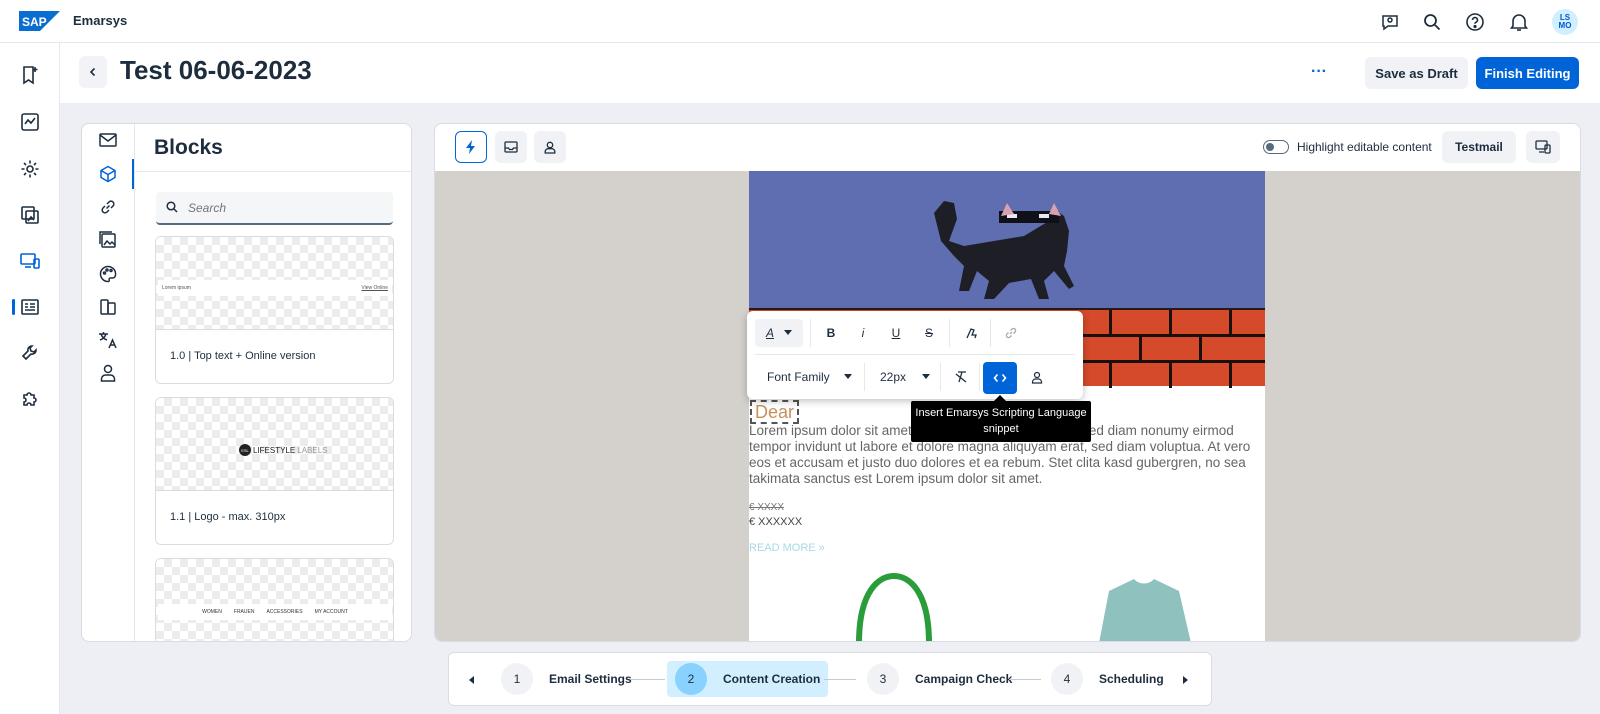  What do you see at coordinates (1319, 72) in the screenshot?
I see `more-options-button: ···` at bounding box center [1319, 72].